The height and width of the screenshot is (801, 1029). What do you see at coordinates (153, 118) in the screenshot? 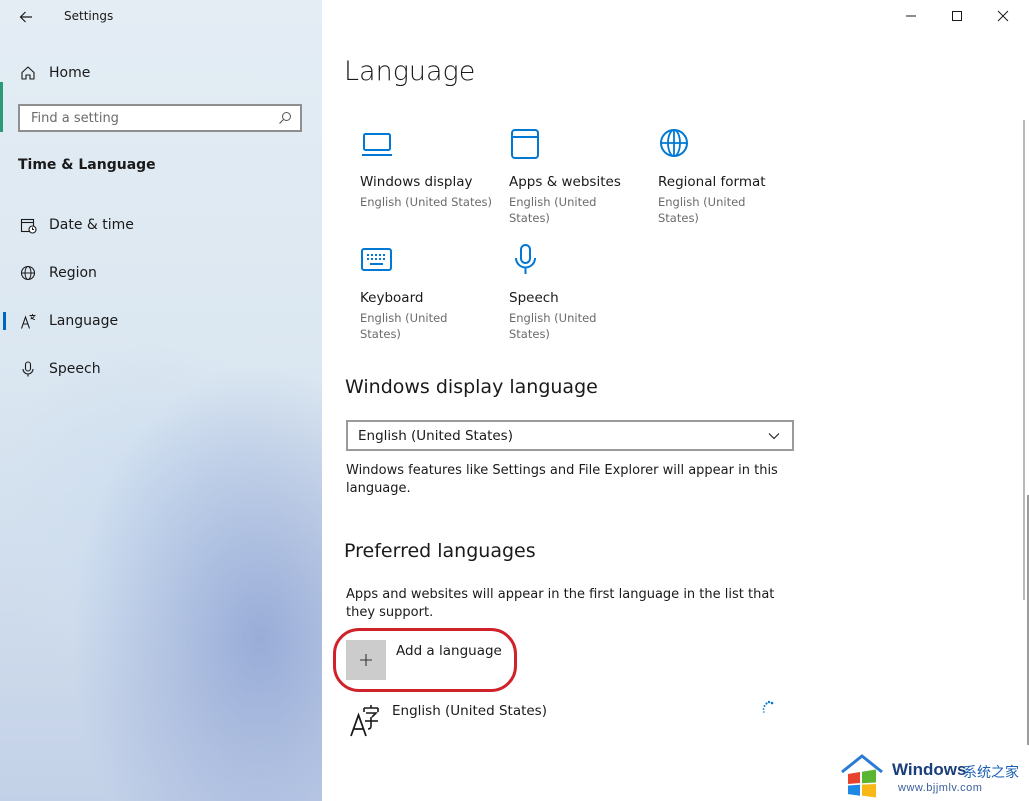
I see `search-input` at bounding box center [153, 118].